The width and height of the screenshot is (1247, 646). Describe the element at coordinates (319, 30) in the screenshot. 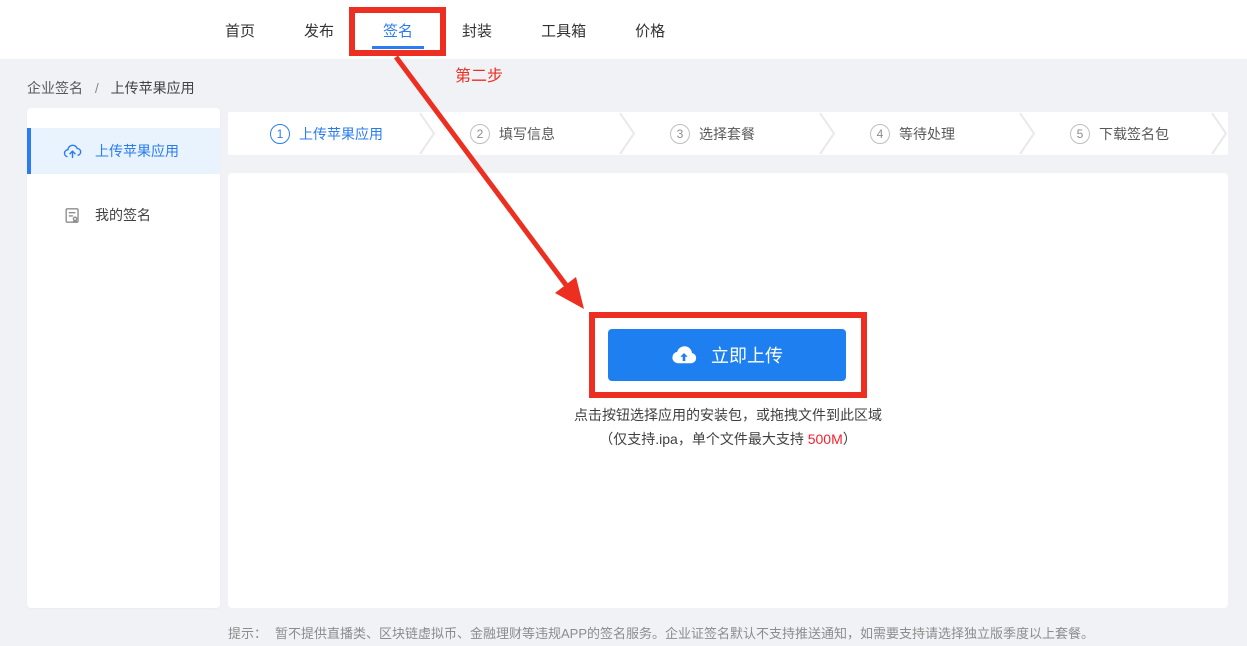

I see `nav-item-publish: 发布` at that location.